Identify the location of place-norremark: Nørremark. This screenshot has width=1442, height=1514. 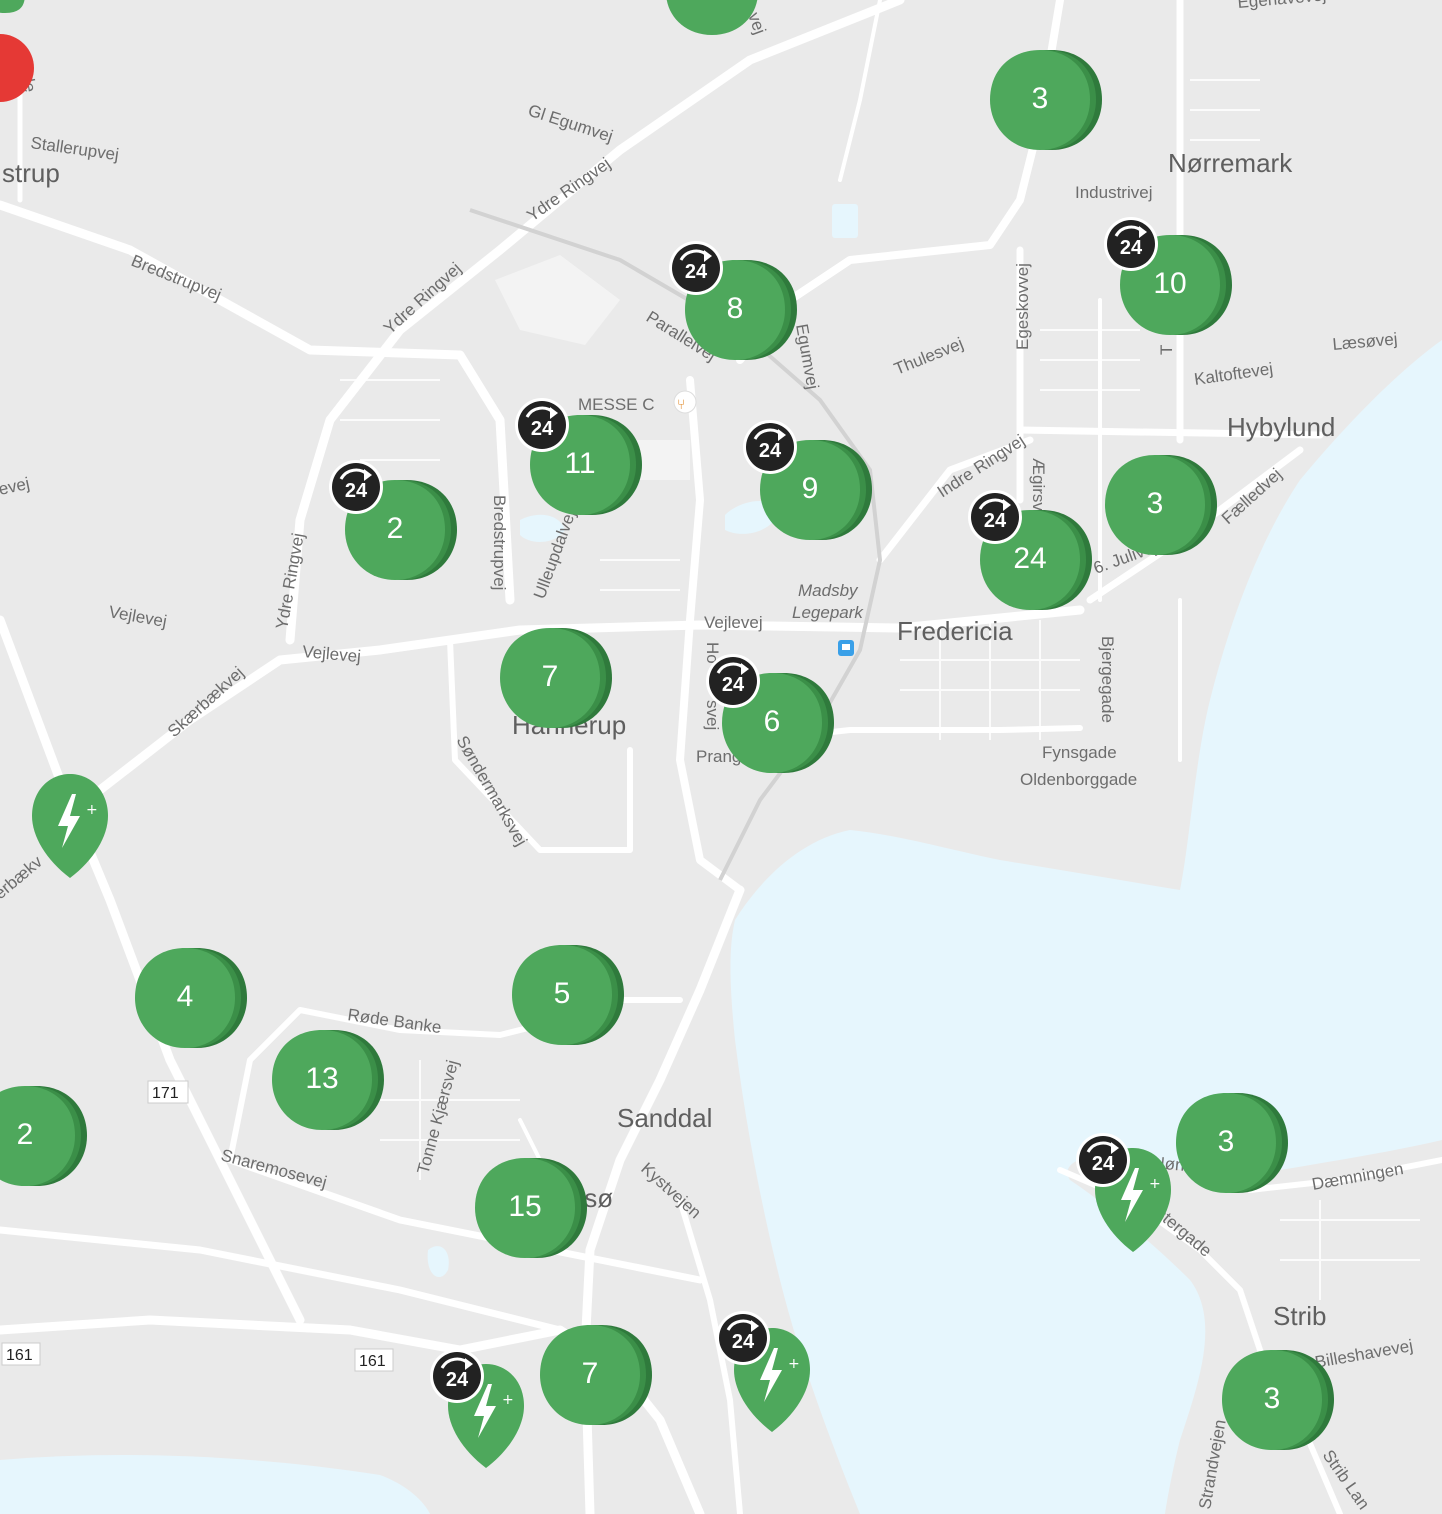
(1230, 163).